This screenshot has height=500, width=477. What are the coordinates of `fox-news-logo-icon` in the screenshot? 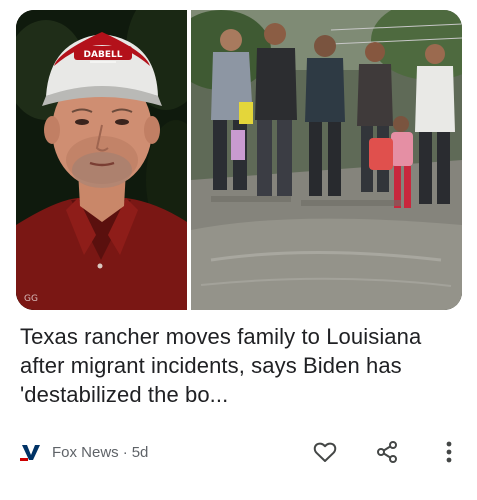 It's located at (31, 452).